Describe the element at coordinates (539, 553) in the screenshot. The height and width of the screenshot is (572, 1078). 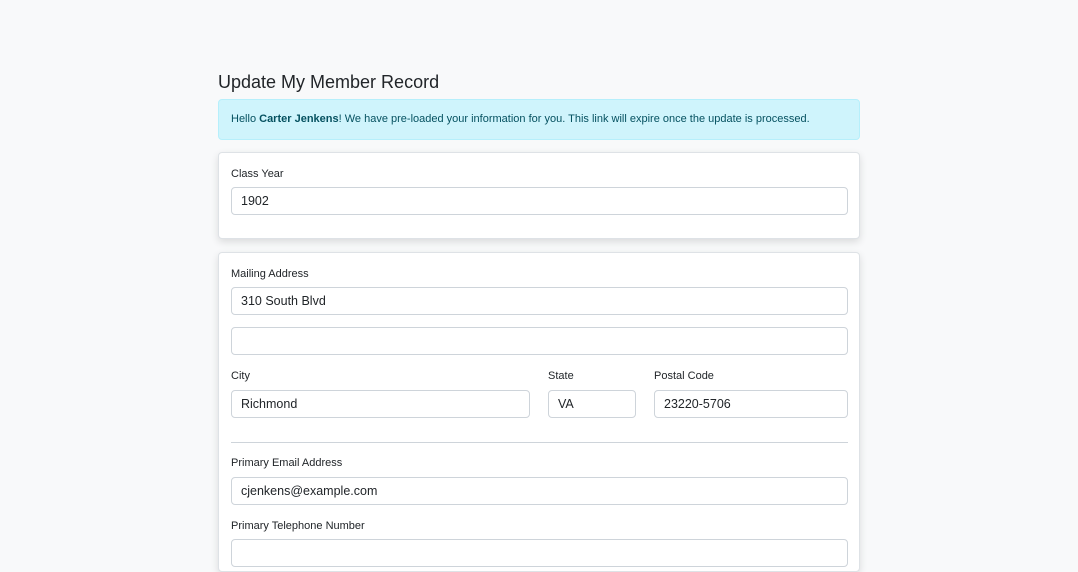
I see `phone-input` at that location.